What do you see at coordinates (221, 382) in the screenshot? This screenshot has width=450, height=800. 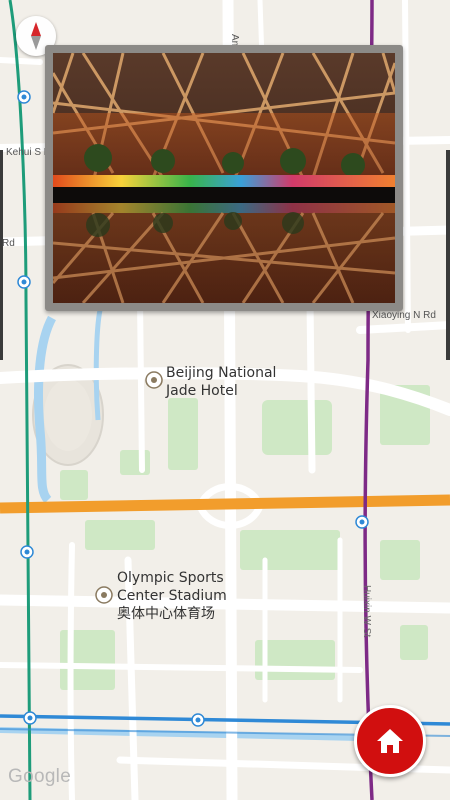 I see `poi-label-hotel: Beijing National Jade Hotel` at bounding box center [221, 382].